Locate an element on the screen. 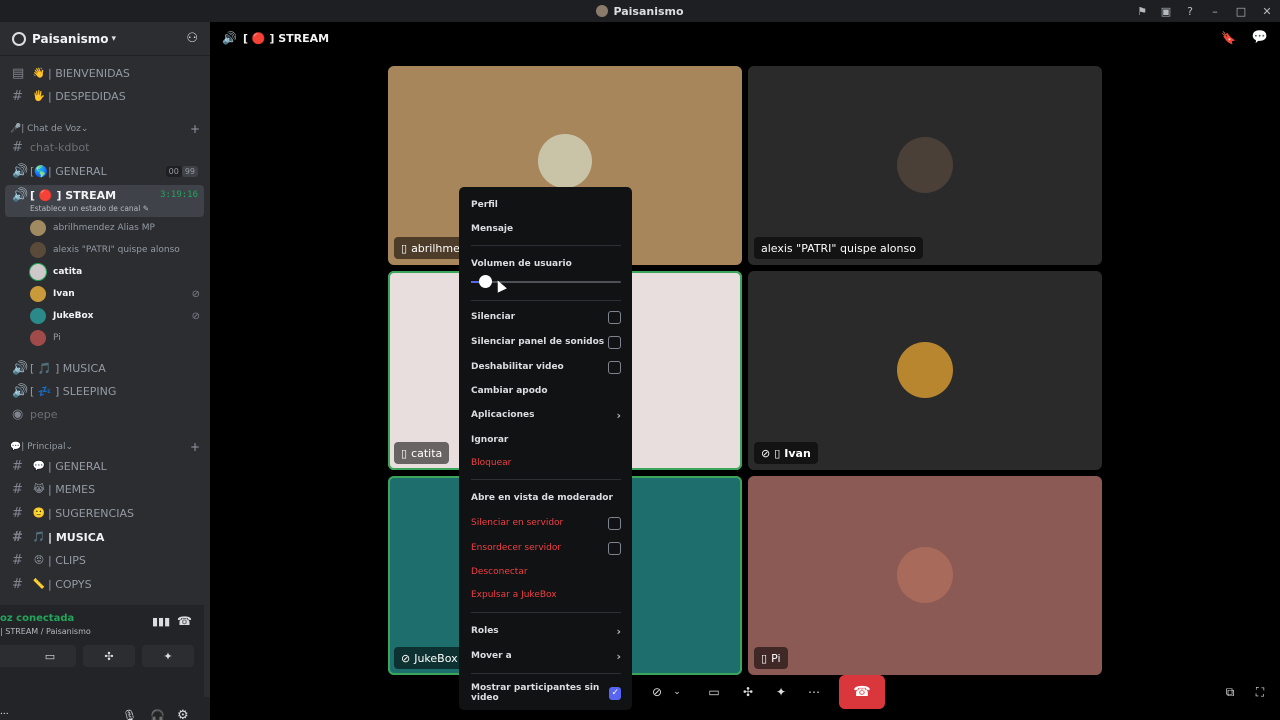 This screenshot has height=720, width=1280. category-chat-de-voz: 🎤 | Chat de Voz ⌄ + is located at coordinates (105, 129).